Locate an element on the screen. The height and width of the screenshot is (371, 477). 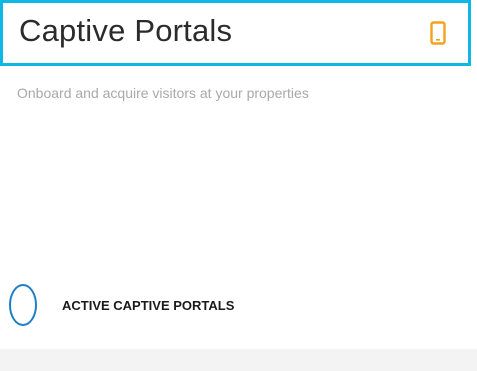
card-footer is located at coordinates (238, 360).